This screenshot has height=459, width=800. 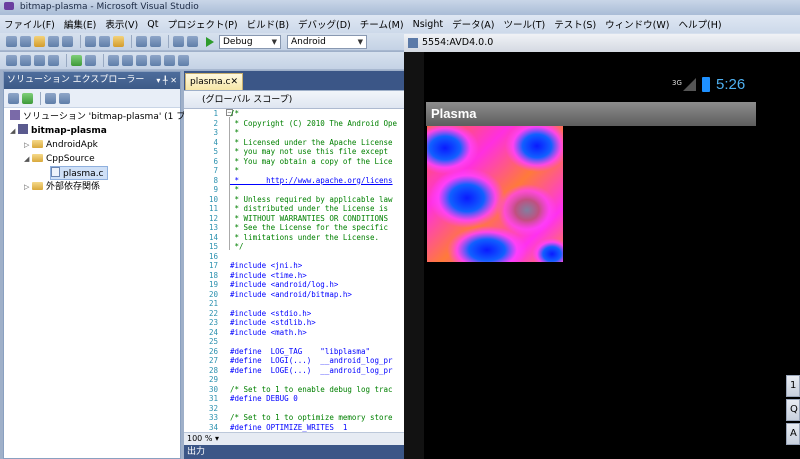 I want to click on properties-icon, so click(x=13, y=98).